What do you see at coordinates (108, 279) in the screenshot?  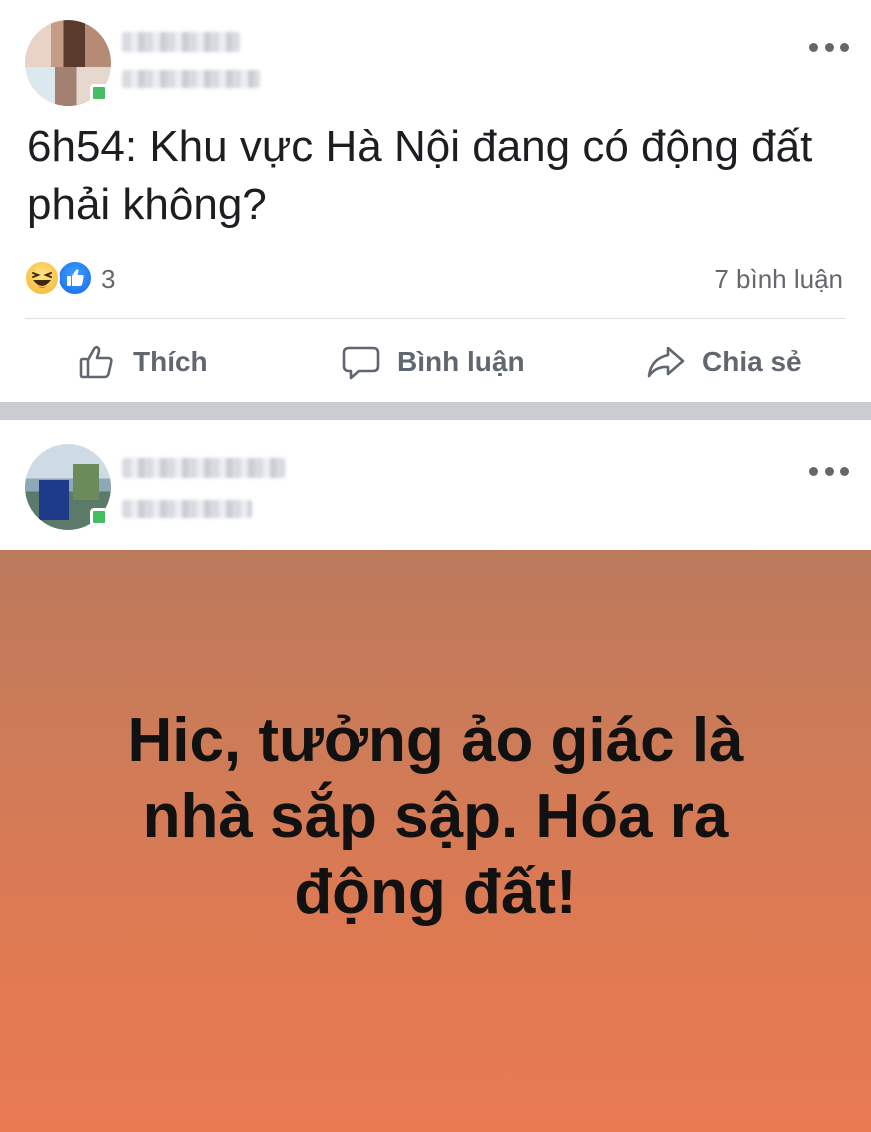 I see `reaction-count: 3` at bounding box center [108, 279].